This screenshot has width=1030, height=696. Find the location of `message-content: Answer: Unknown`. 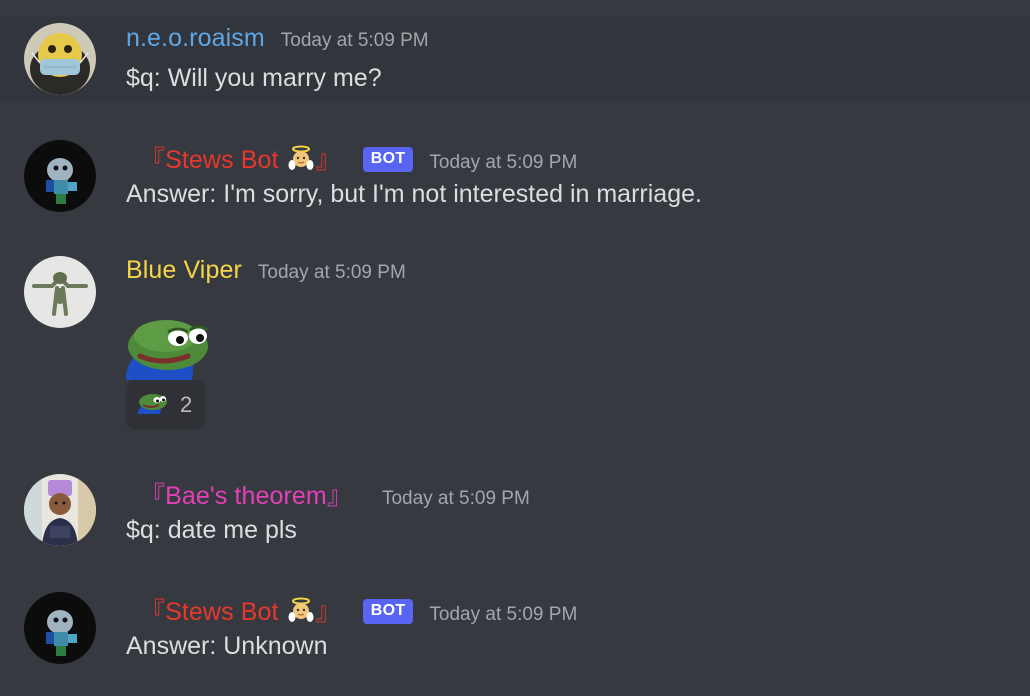

message-content: Answer: Unknown is located at coordinates (227, 646).